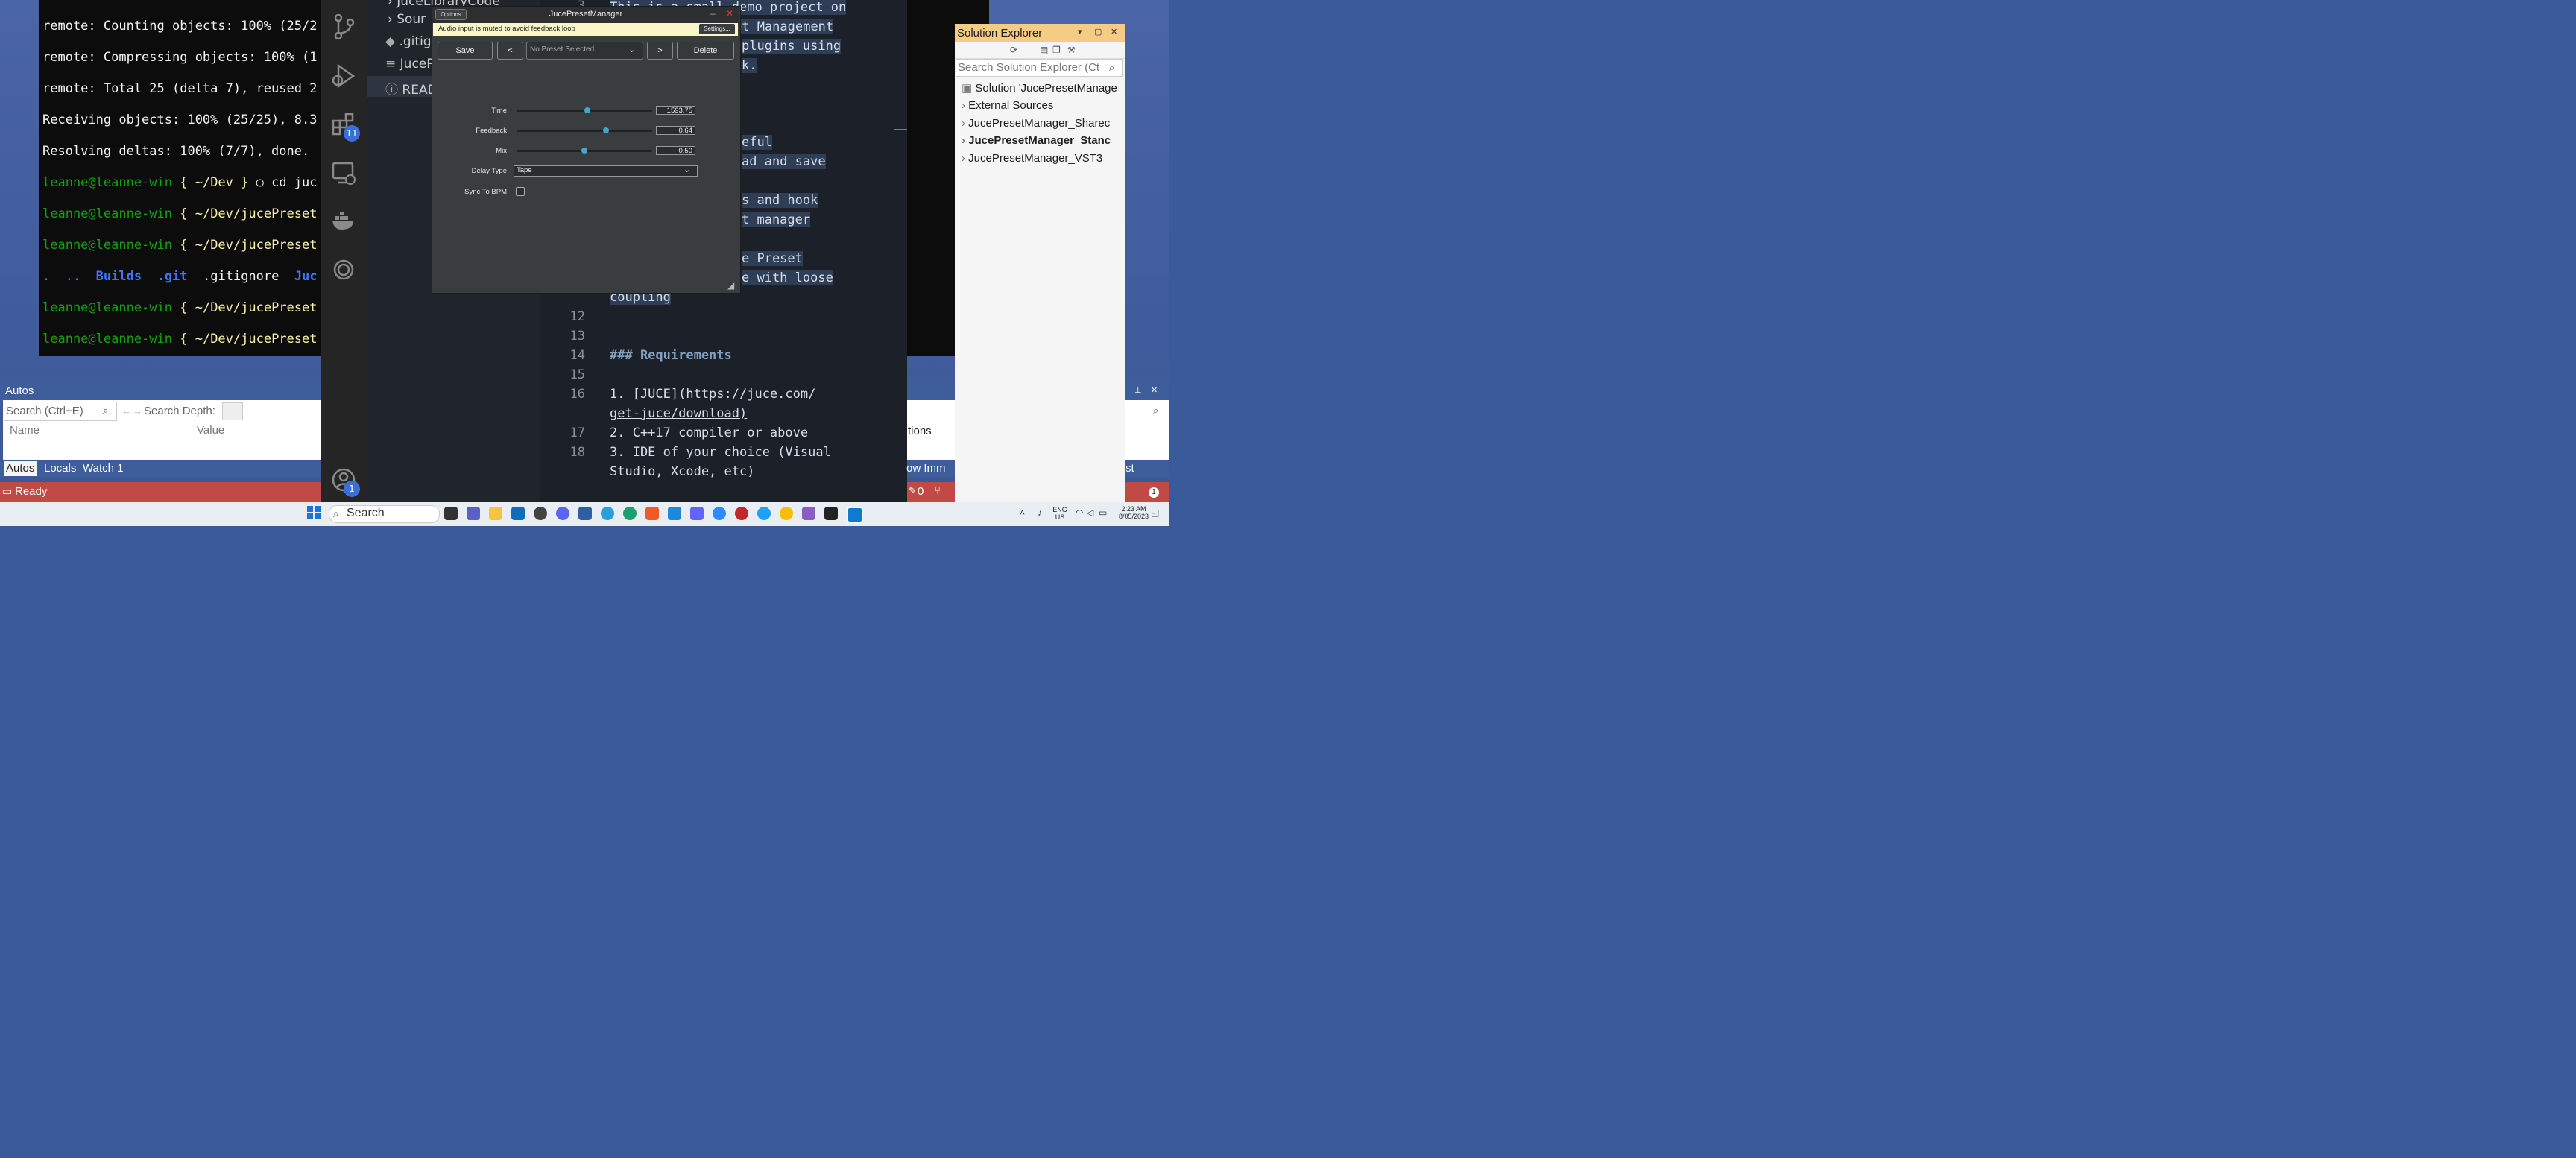  What do you see at coordinates (674, 513) in the screenshot?
I see `vscode-taskbar-icon` at bounding box center [674, 513].